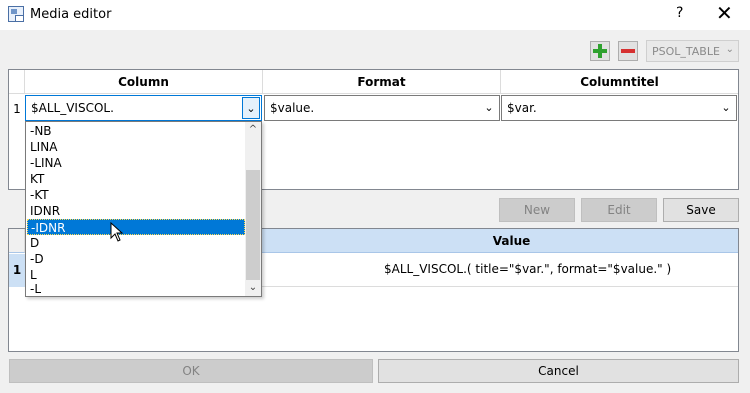 The image size is (750, 393). I want to click on help-button: ?, so click(679, 13).